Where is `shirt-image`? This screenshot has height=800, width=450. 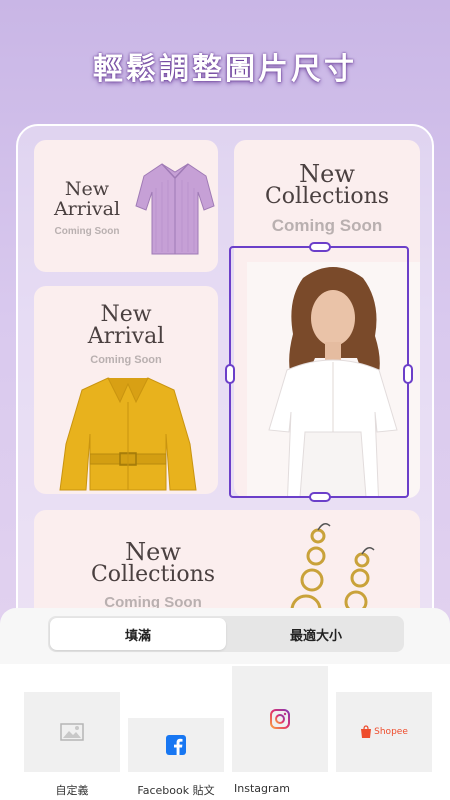 shirt-image is located at coordinates (175, 209).